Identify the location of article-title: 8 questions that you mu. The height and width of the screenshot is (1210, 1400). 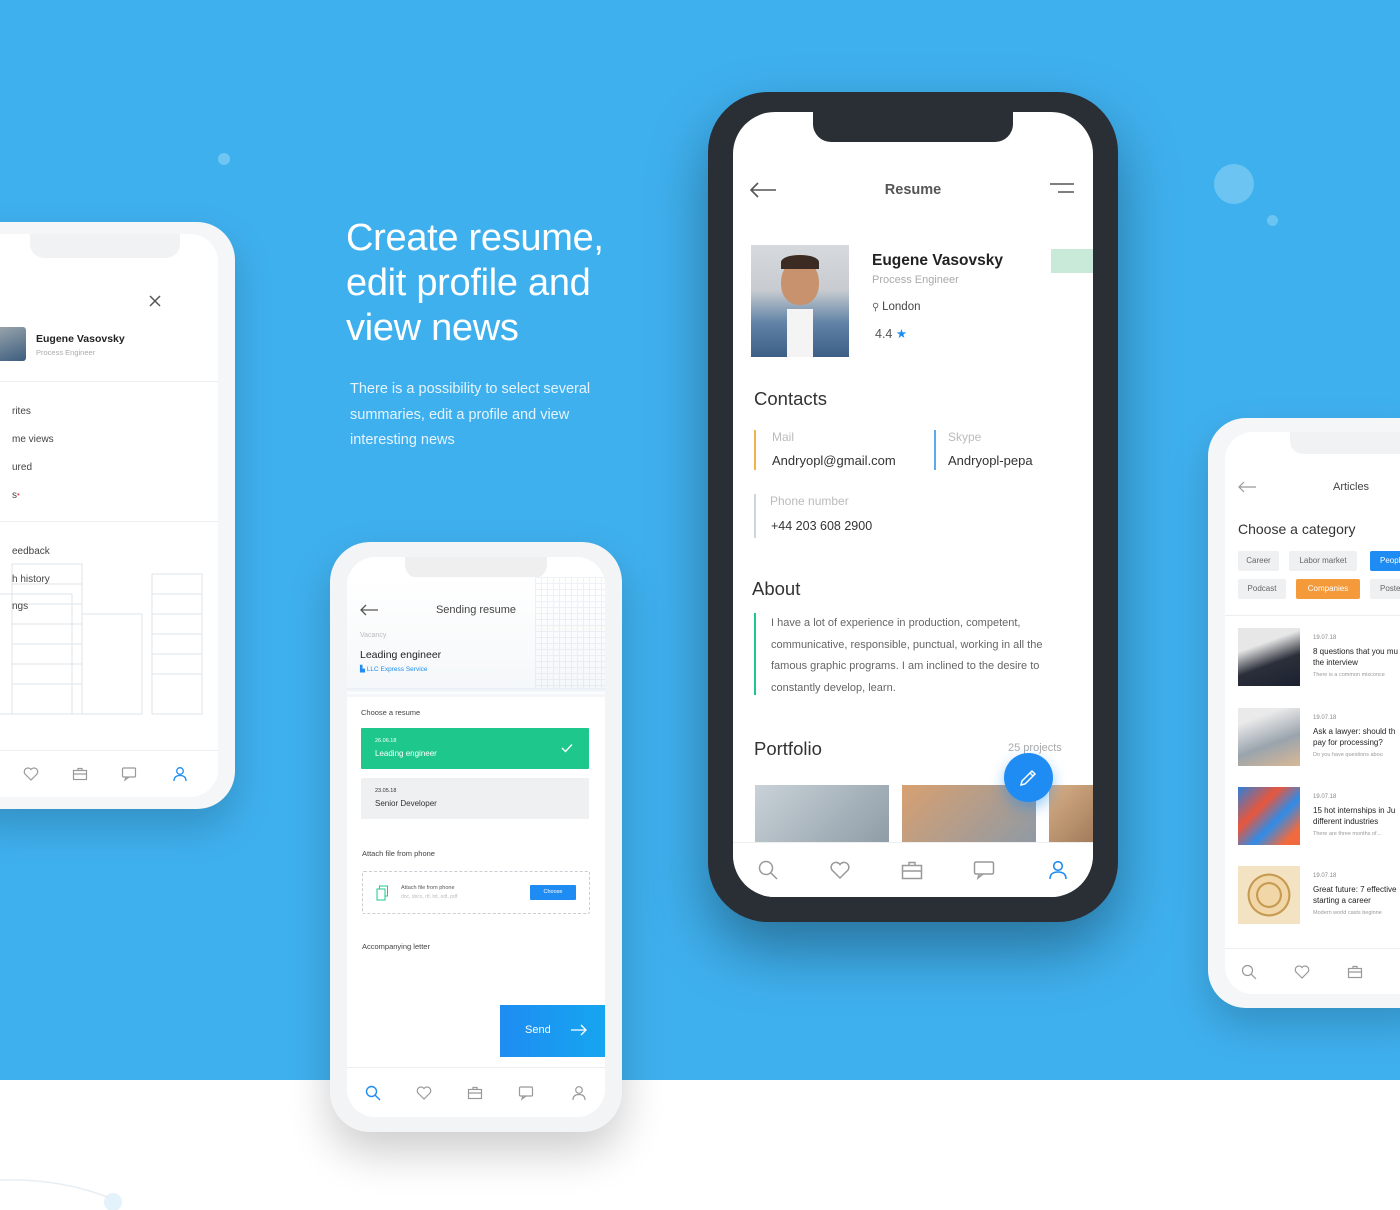
(1355, 651).